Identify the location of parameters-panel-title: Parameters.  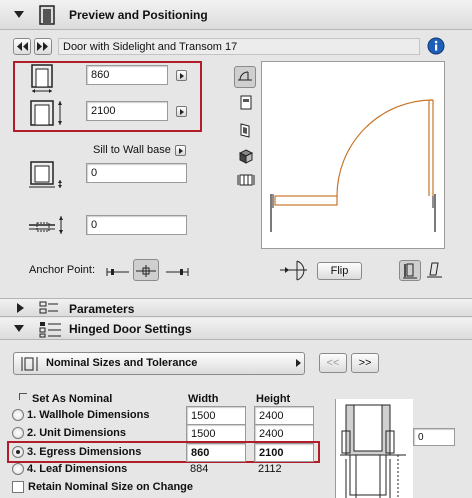
(102, 309).